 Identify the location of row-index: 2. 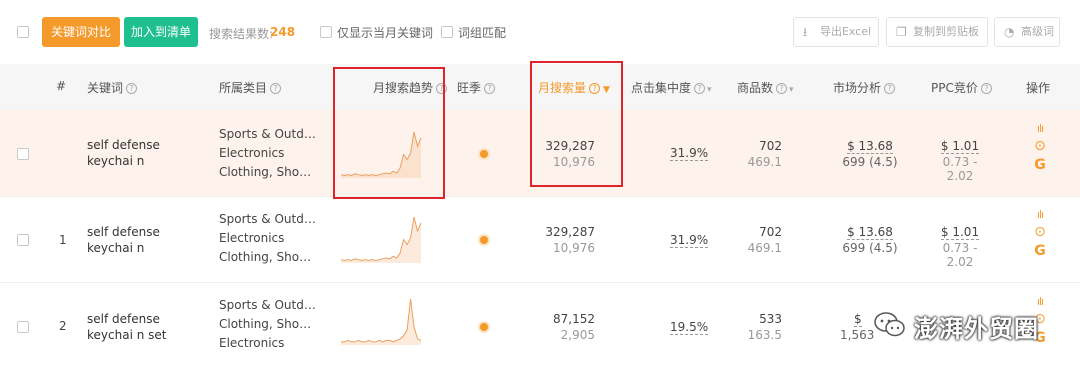
(63, 326).